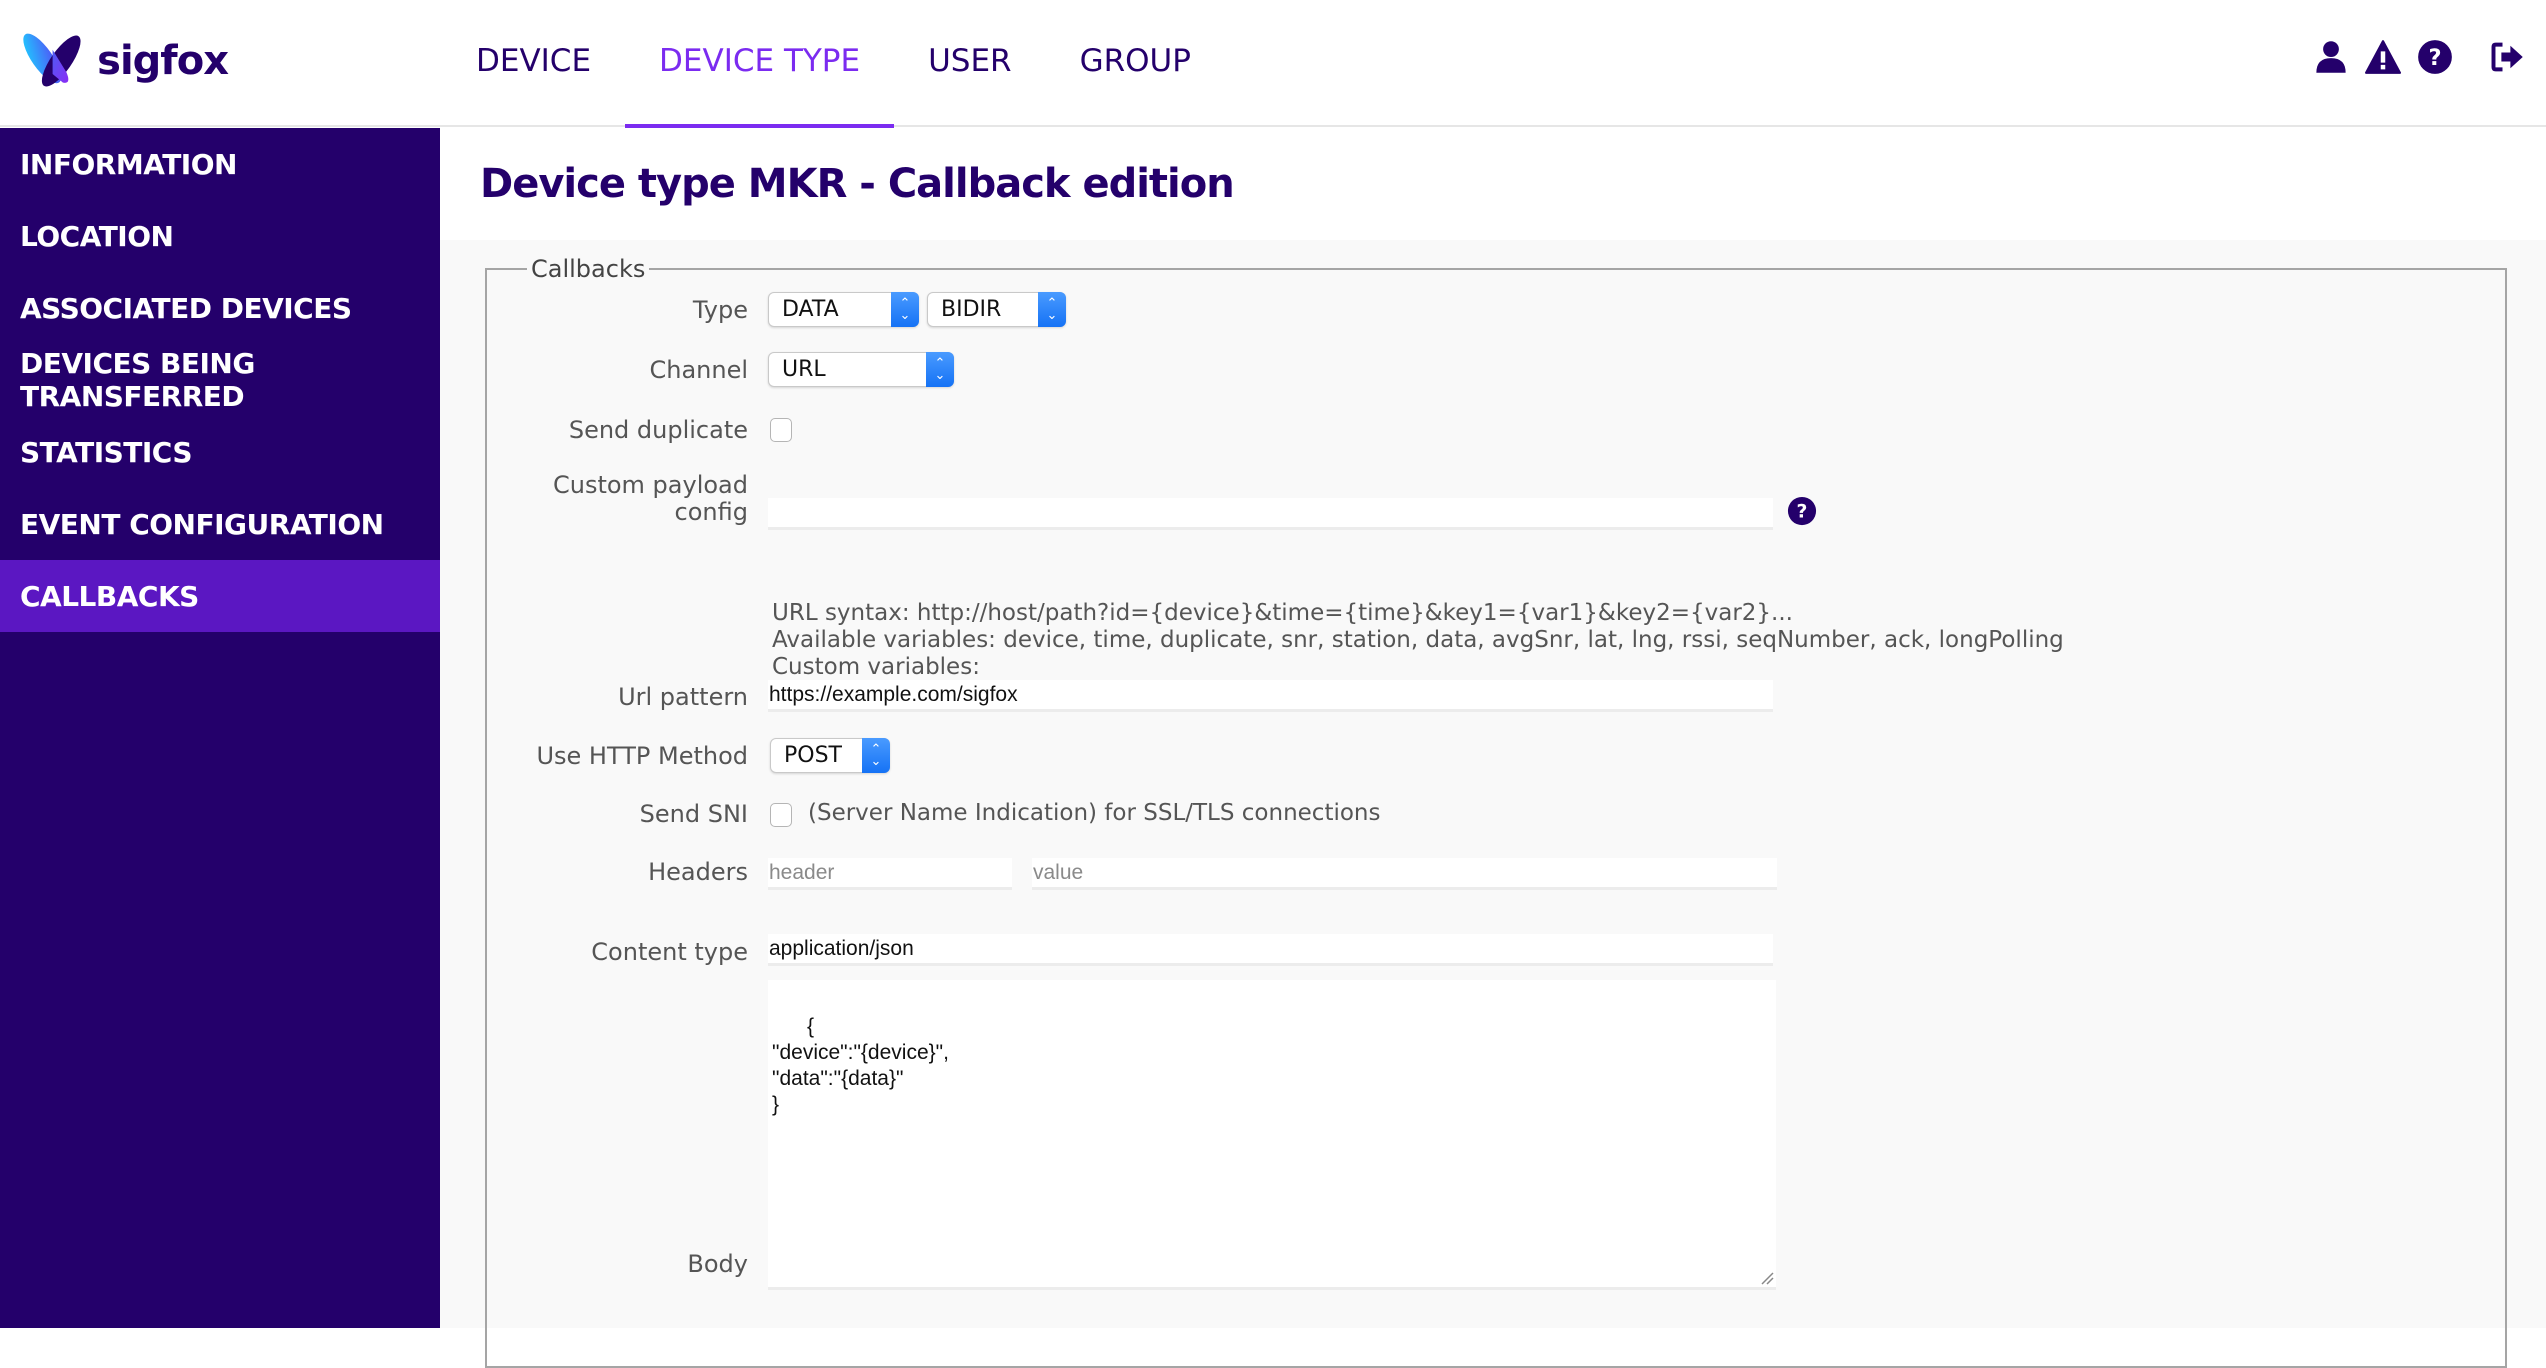  Describe the element at coordinates (650, 485) in the screenshot. I see `custom-payload-label-line1: Custom payload` at that location.